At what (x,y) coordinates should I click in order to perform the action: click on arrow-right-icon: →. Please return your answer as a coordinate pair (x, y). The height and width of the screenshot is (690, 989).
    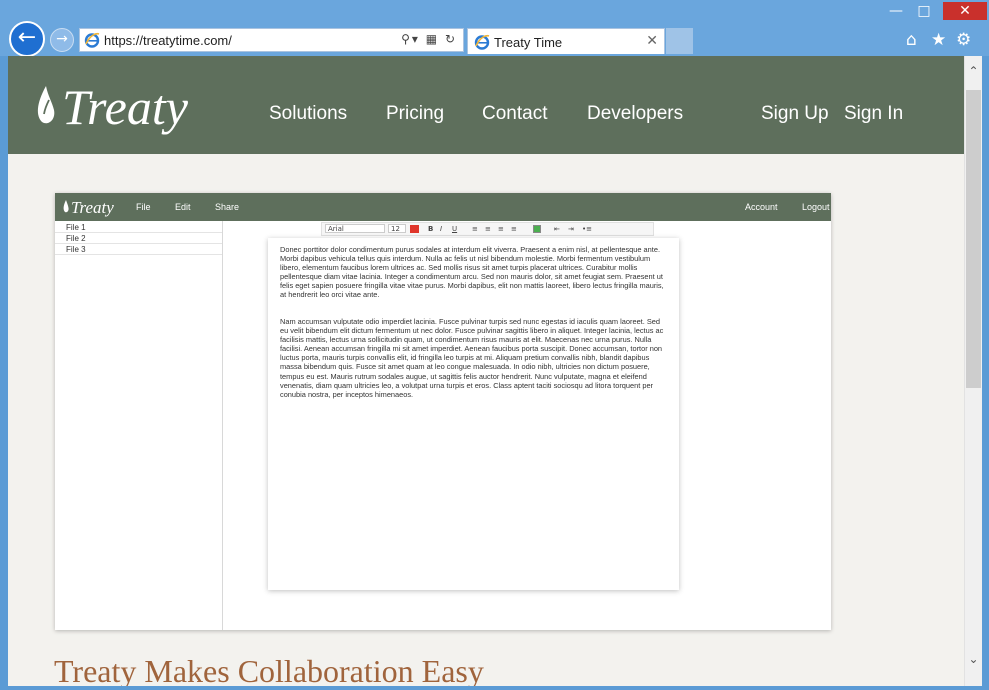
    Looking at the image, I should click on (62, 39).